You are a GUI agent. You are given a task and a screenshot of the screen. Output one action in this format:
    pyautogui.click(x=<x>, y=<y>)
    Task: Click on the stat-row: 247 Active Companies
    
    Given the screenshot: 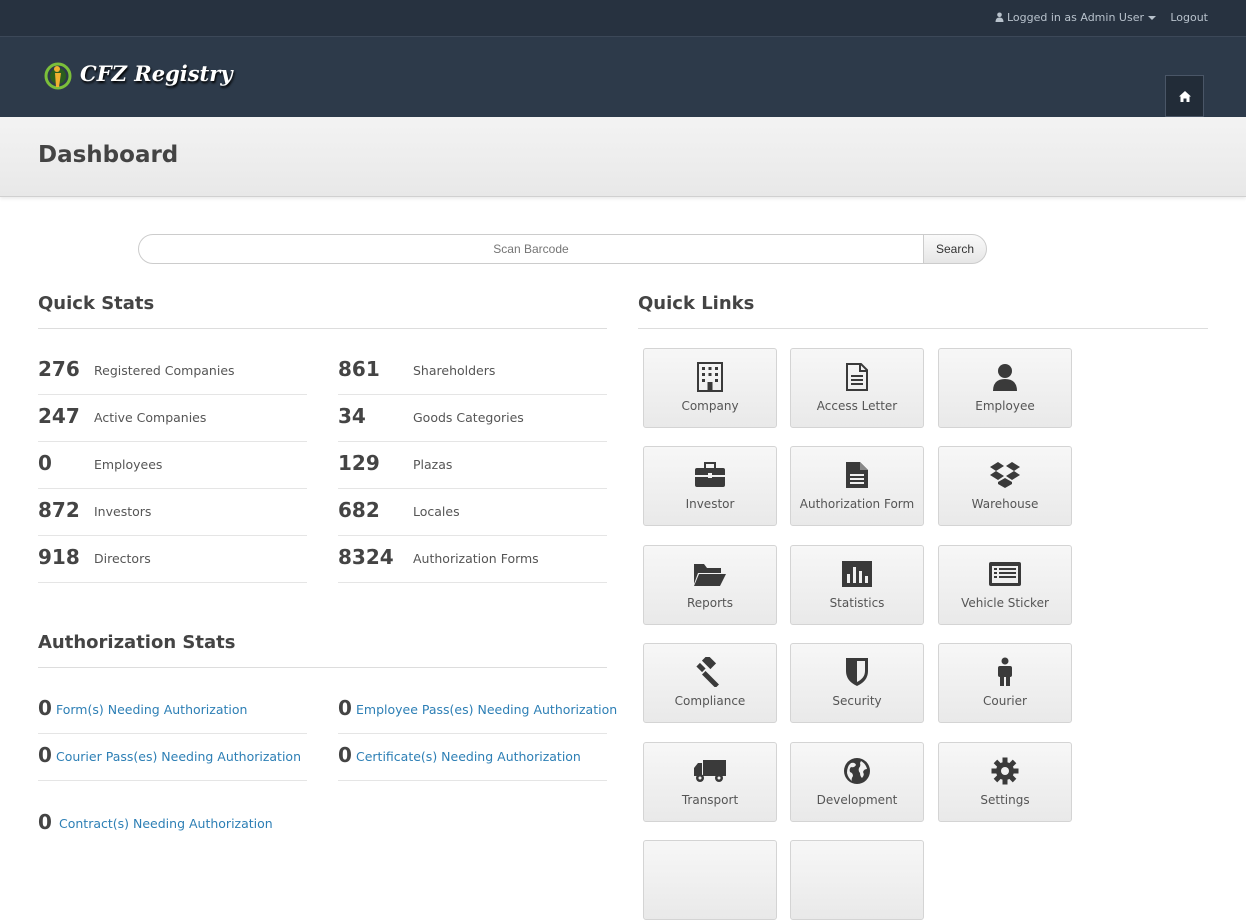 What is the action you would take?
    pyautogui.click(x=172, y=418)
    